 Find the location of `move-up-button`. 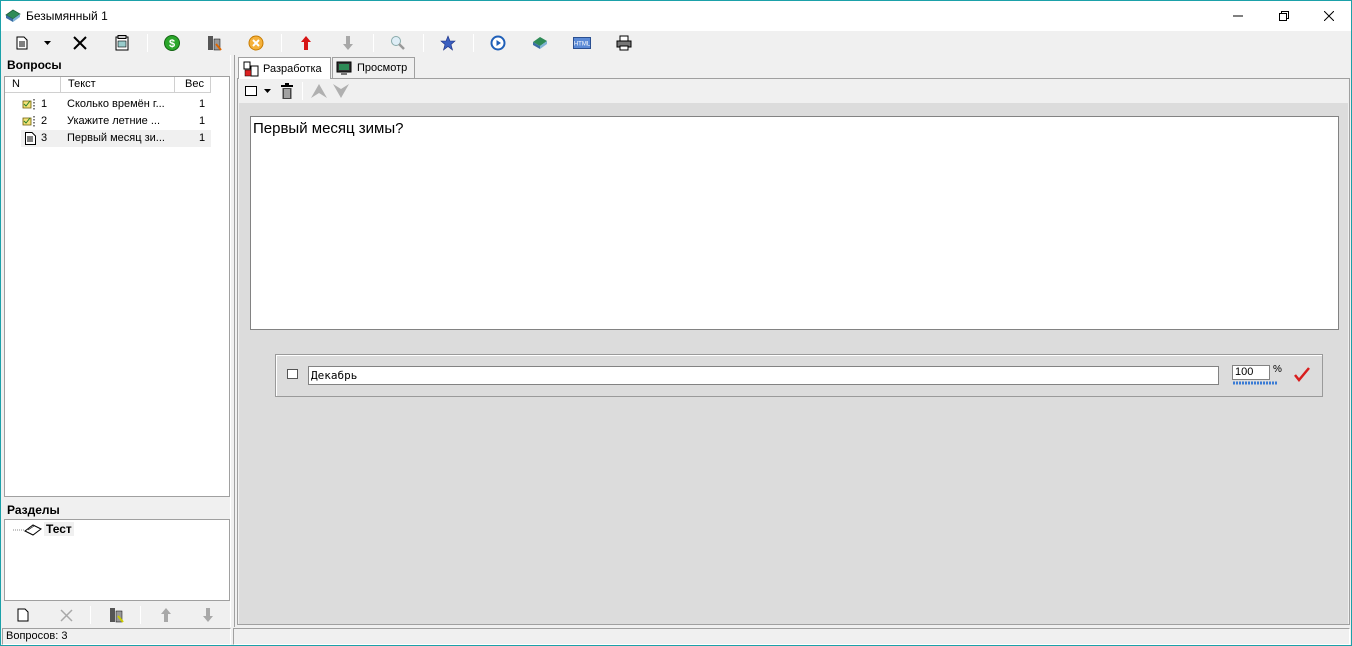

move-up-button is located at coordinates (306, 43).